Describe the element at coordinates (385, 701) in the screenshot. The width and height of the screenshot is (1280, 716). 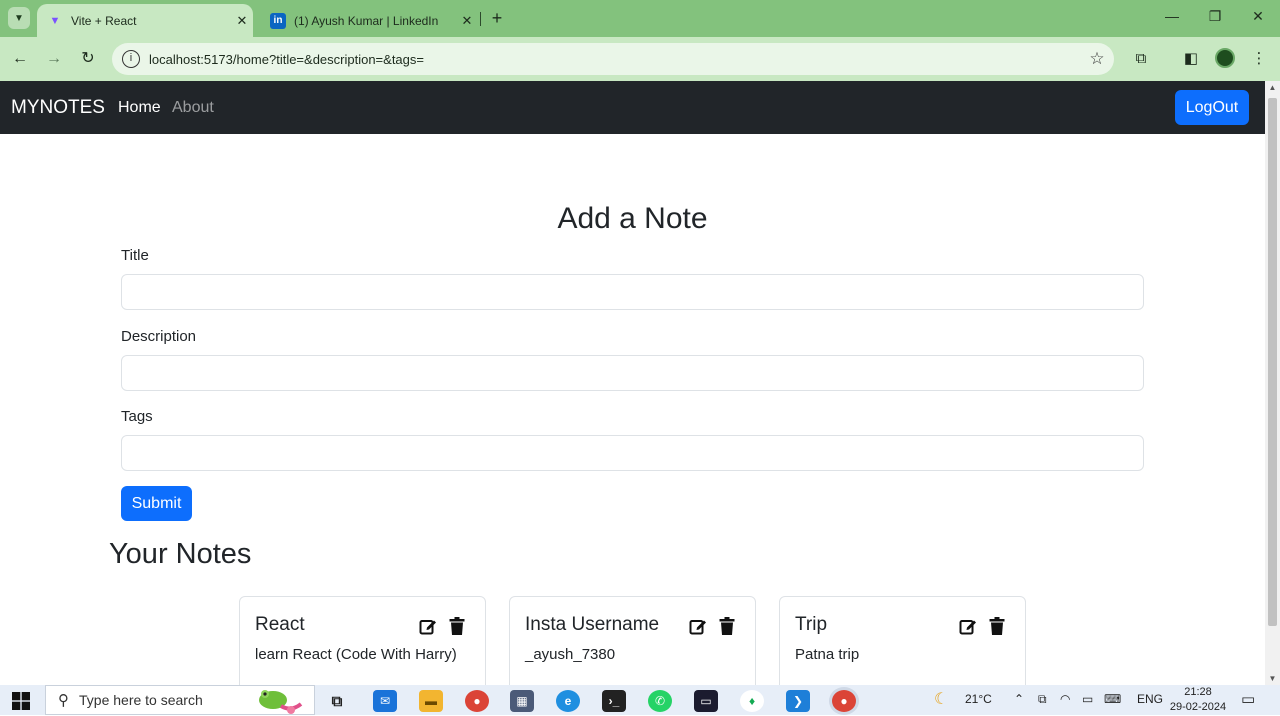
I see `mail-app-icon: ✉` at that location.